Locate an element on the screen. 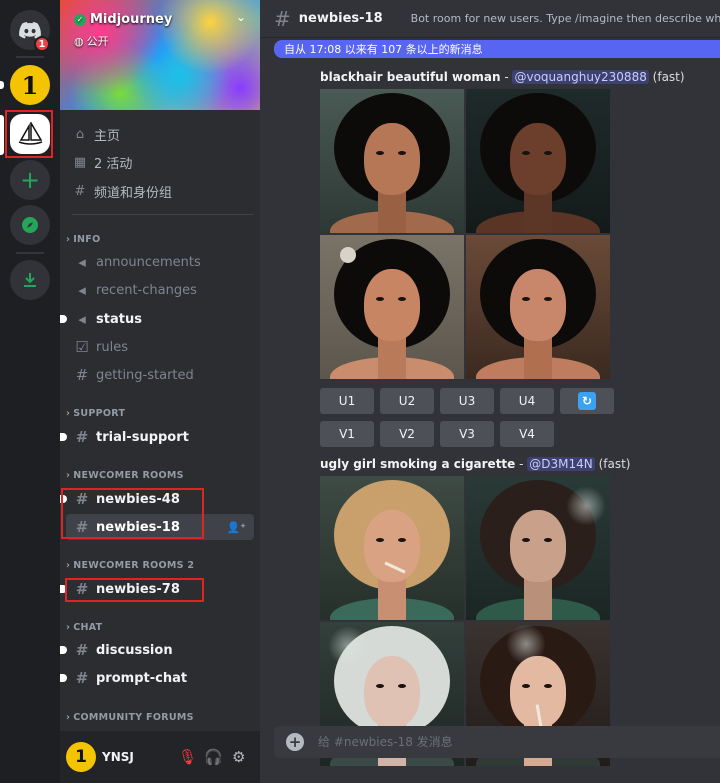 Image resolution: width=720 pixels, height=783 pixels. category-community-forums: › COMMUNITY FORUMS is located at coordinates (130, 717).